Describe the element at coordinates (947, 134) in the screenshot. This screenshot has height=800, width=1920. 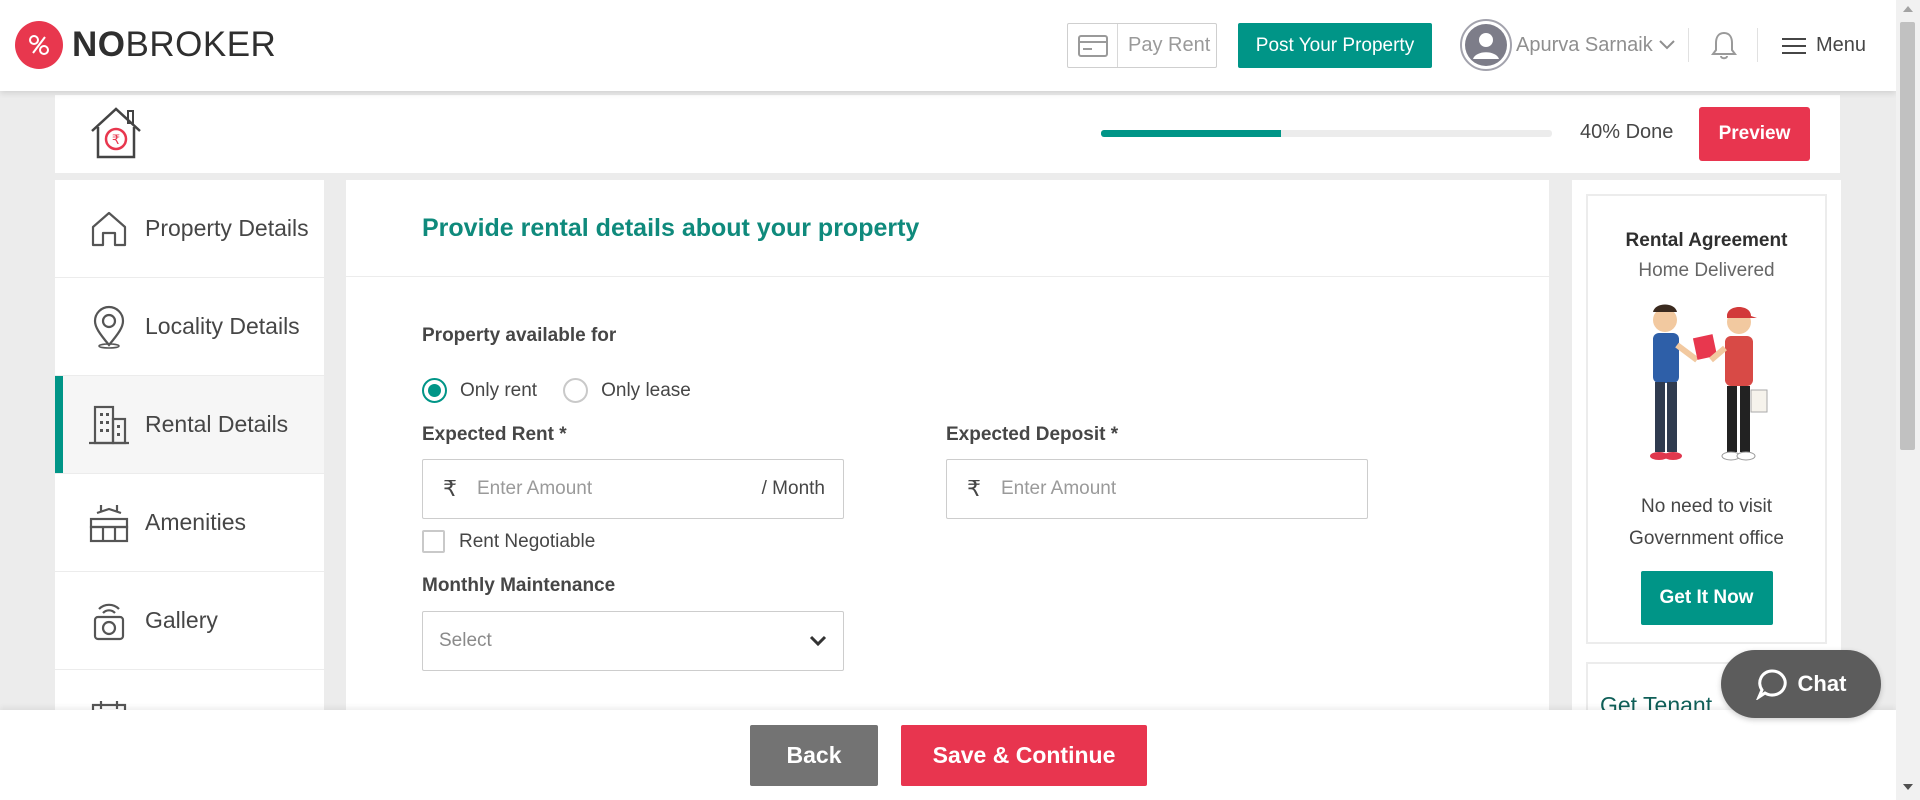
I see `progress-header: ₹ 40% Done Preview` at that location.